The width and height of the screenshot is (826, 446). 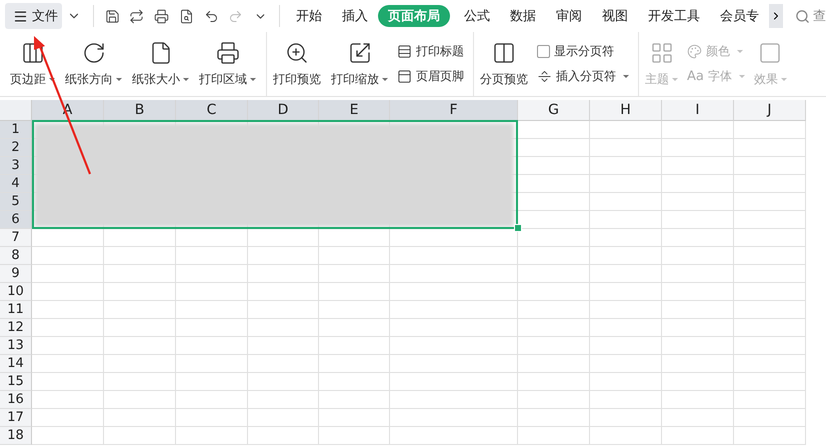 I want to click on ribbon-button: 打印缩放, so click(x=359, y=64).